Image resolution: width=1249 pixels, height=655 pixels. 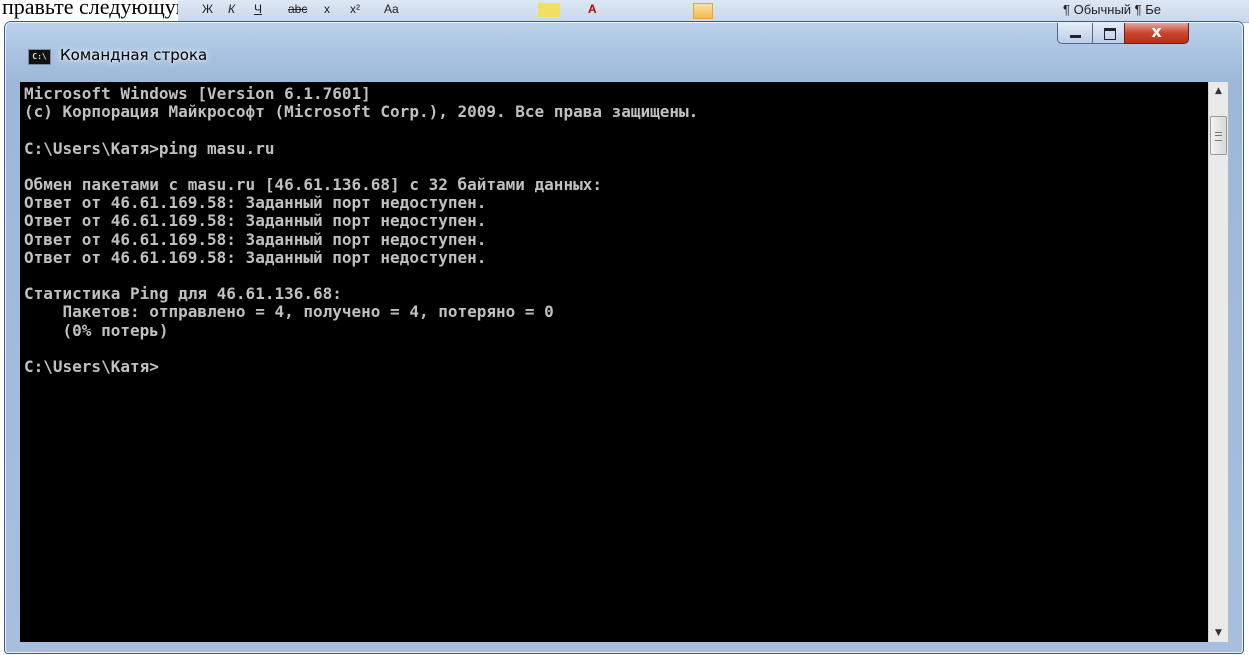 What do you see at coordinates (134, 55) in the screenshot?
I see `window-title: Командная строка` at bounding box center [134, 55].